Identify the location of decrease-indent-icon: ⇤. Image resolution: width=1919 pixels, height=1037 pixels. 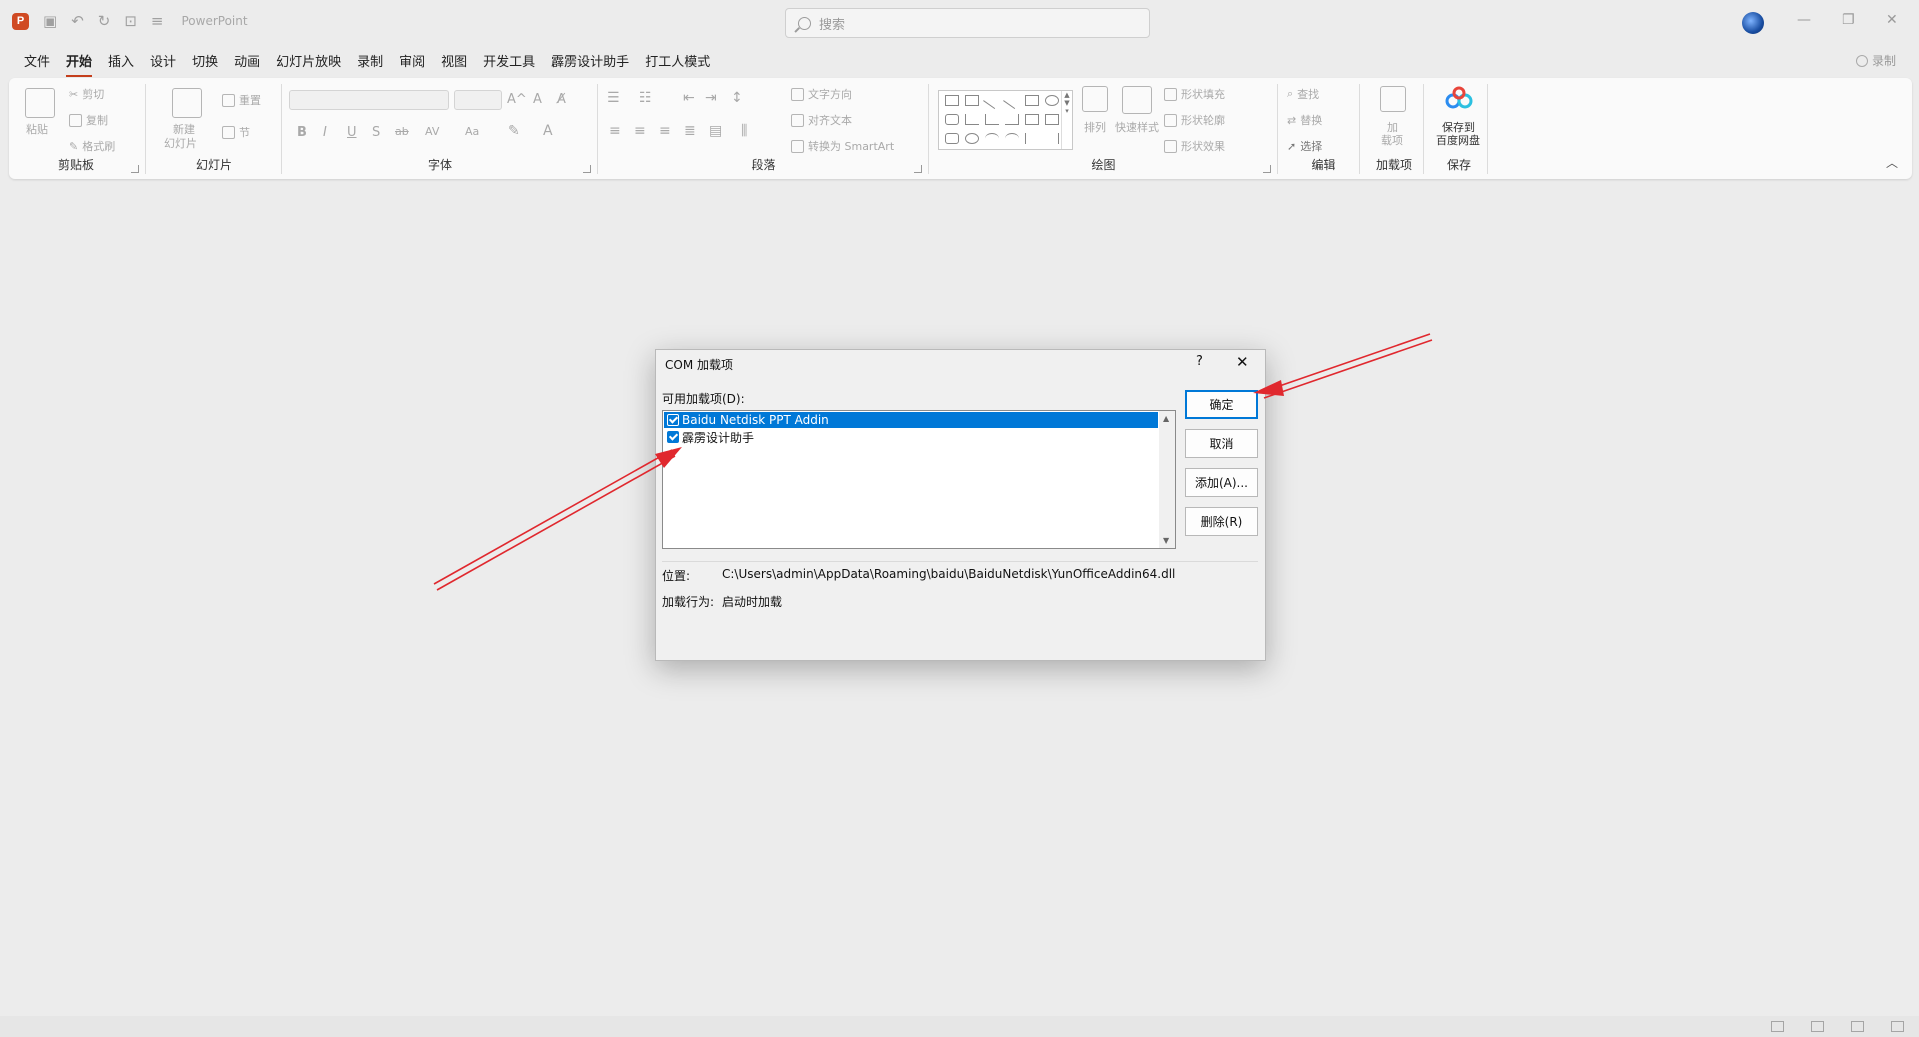
(689, 98).